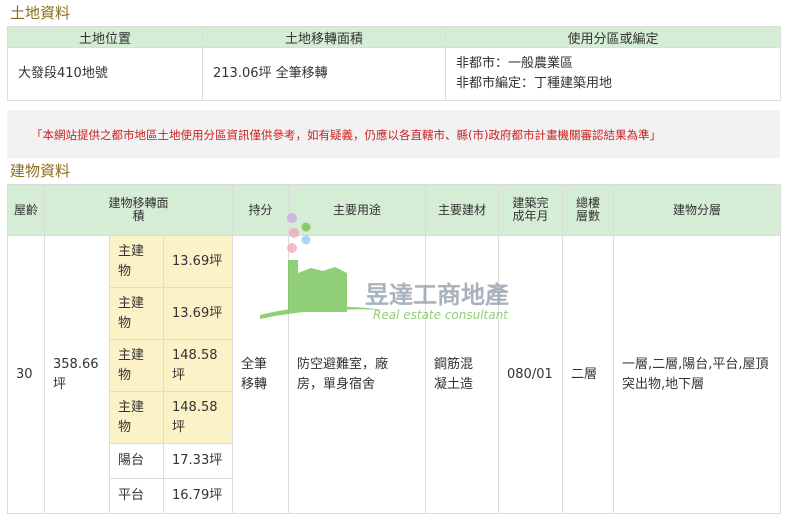 This screenshot has width=786, height=526. I want to click on zoning-line: 非都市編定：丁種建築用地, so click(534, 83).